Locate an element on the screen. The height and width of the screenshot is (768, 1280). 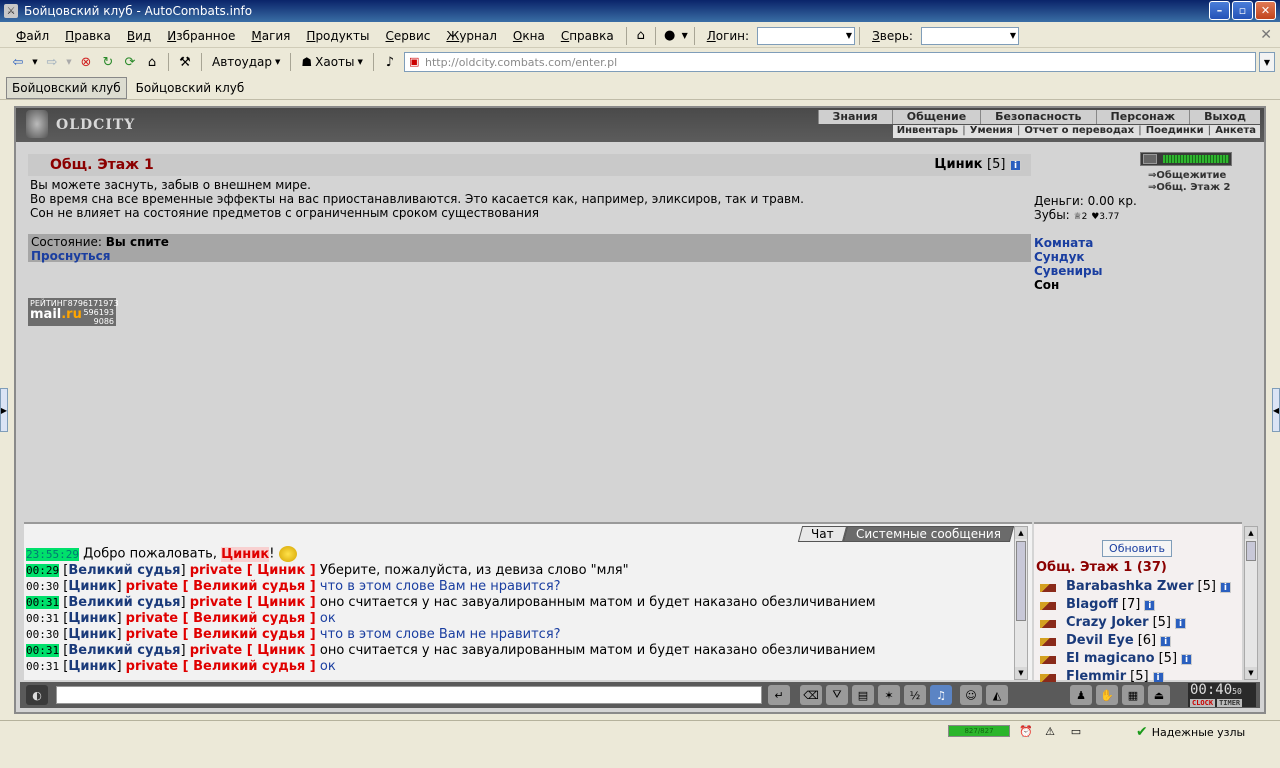
nav-exit: Выход is located at coordinates (1224, 117).